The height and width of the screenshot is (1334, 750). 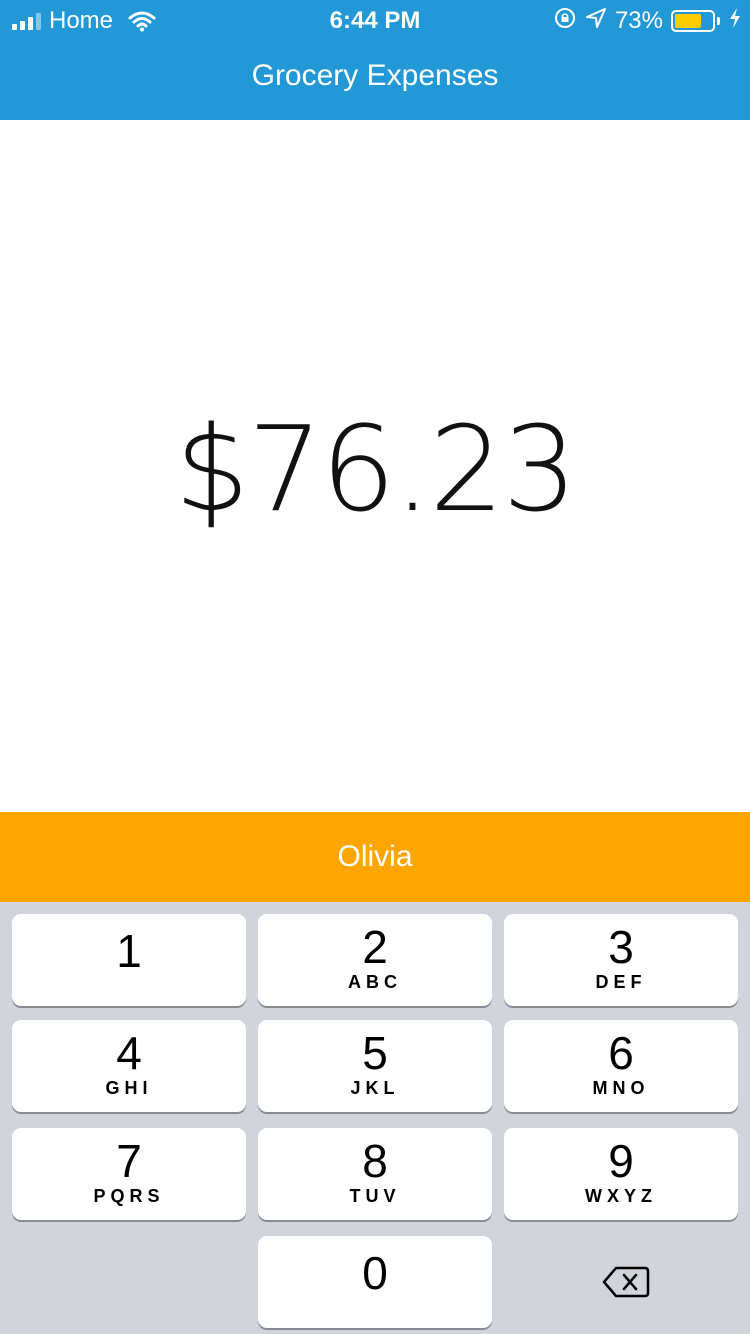 What do you see at coordinates (638, 20) in the screenshot?
I see `battery-percent: 73%` at bounding box center [638, 20].